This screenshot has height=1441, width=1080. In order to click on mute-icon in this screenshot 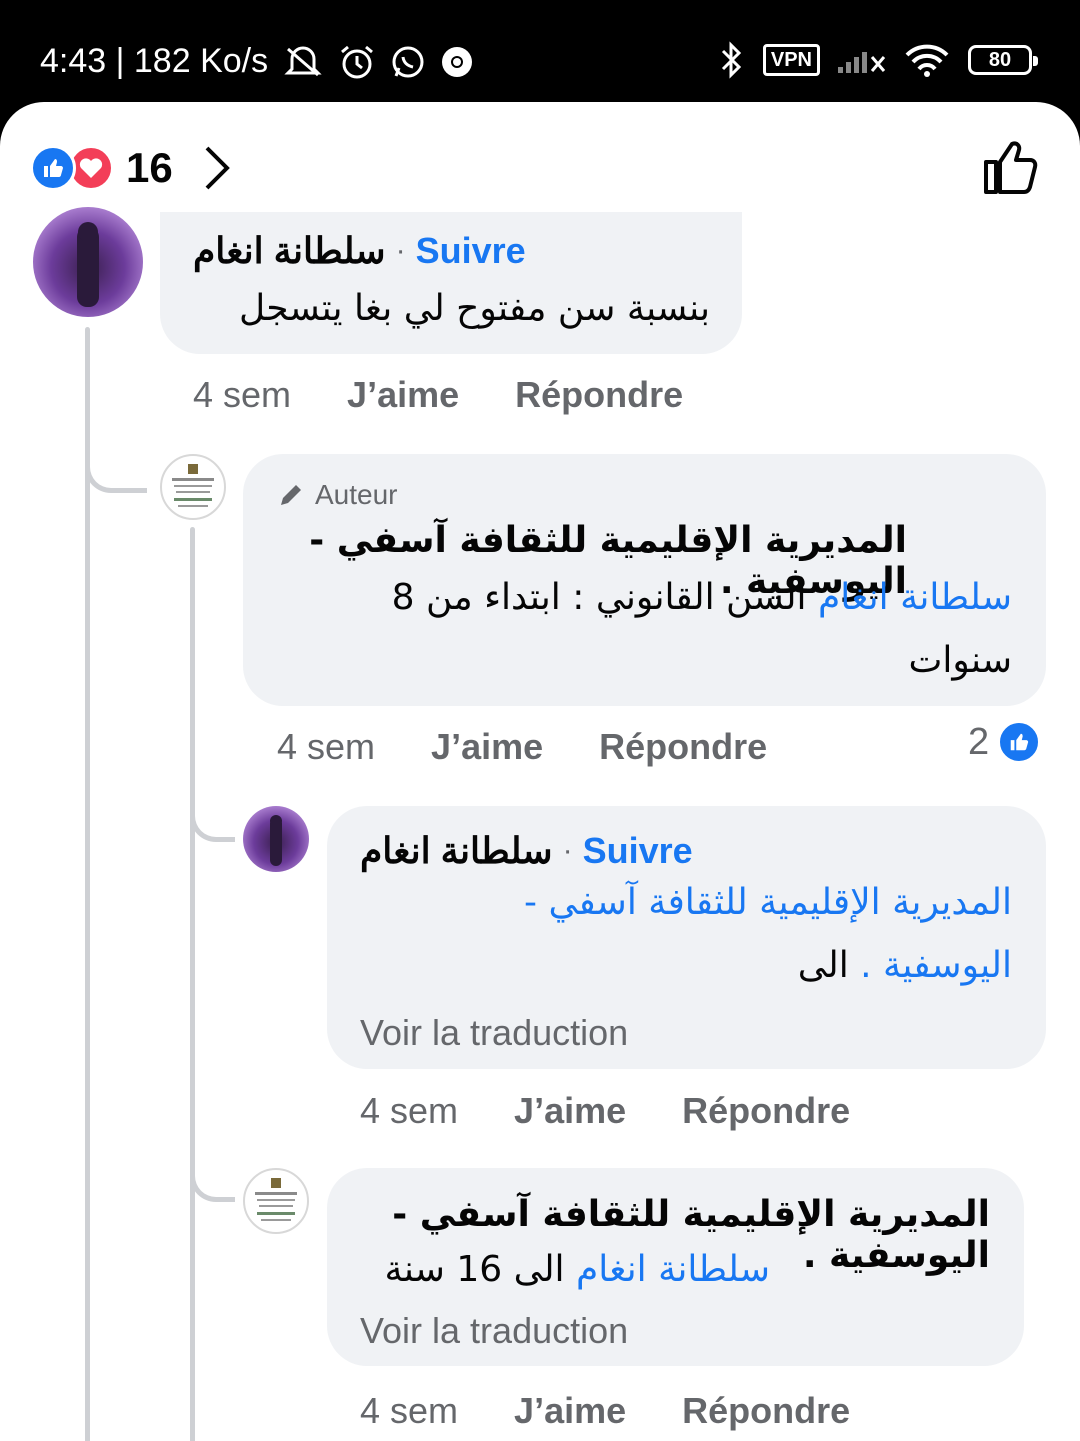, I will do `click(303, 61)`.